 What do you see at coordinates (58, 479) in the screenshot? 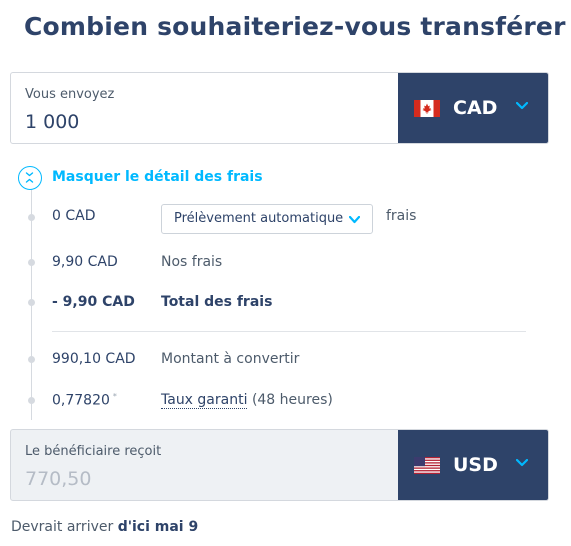
I see `receive-amount-input: 770,50` at bounding box center [58, 479].